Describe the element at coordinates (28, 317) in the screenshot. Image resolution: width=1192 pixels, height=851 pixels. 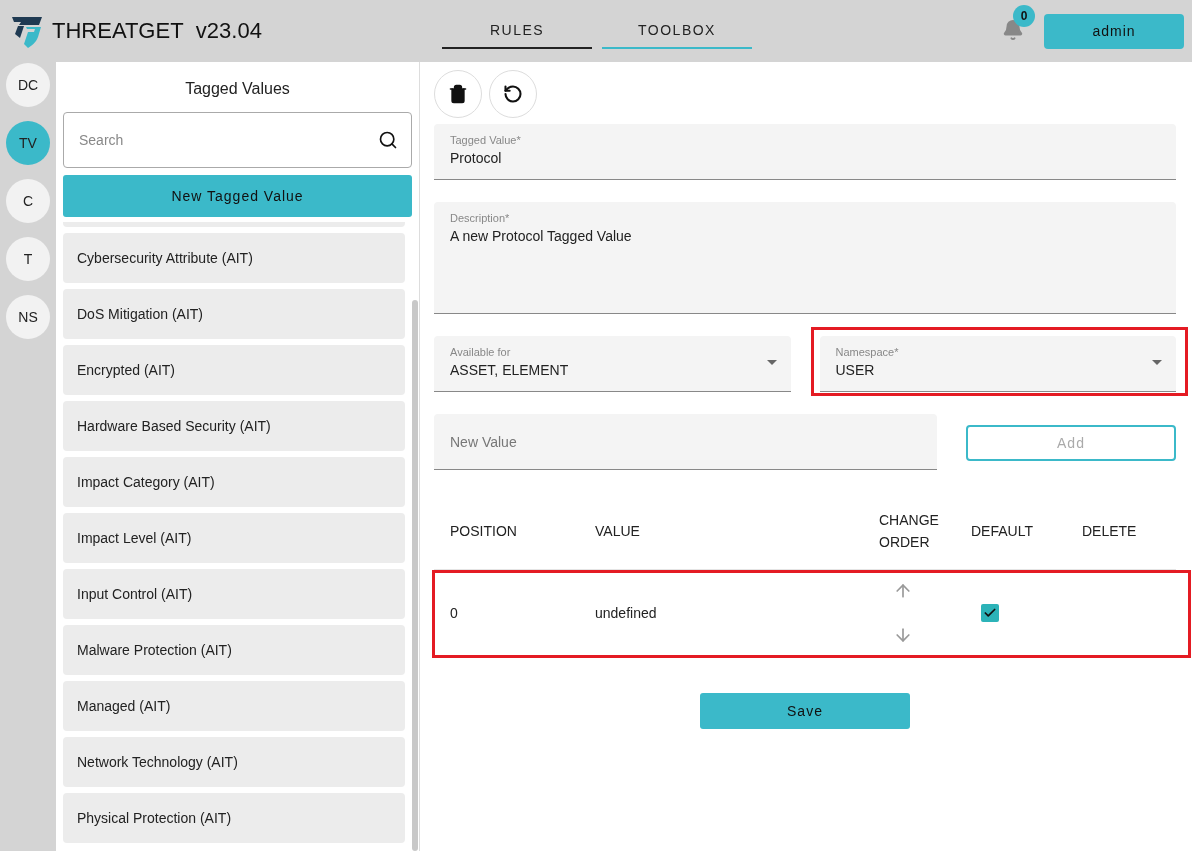
I see `rail-button: NS` at that location.